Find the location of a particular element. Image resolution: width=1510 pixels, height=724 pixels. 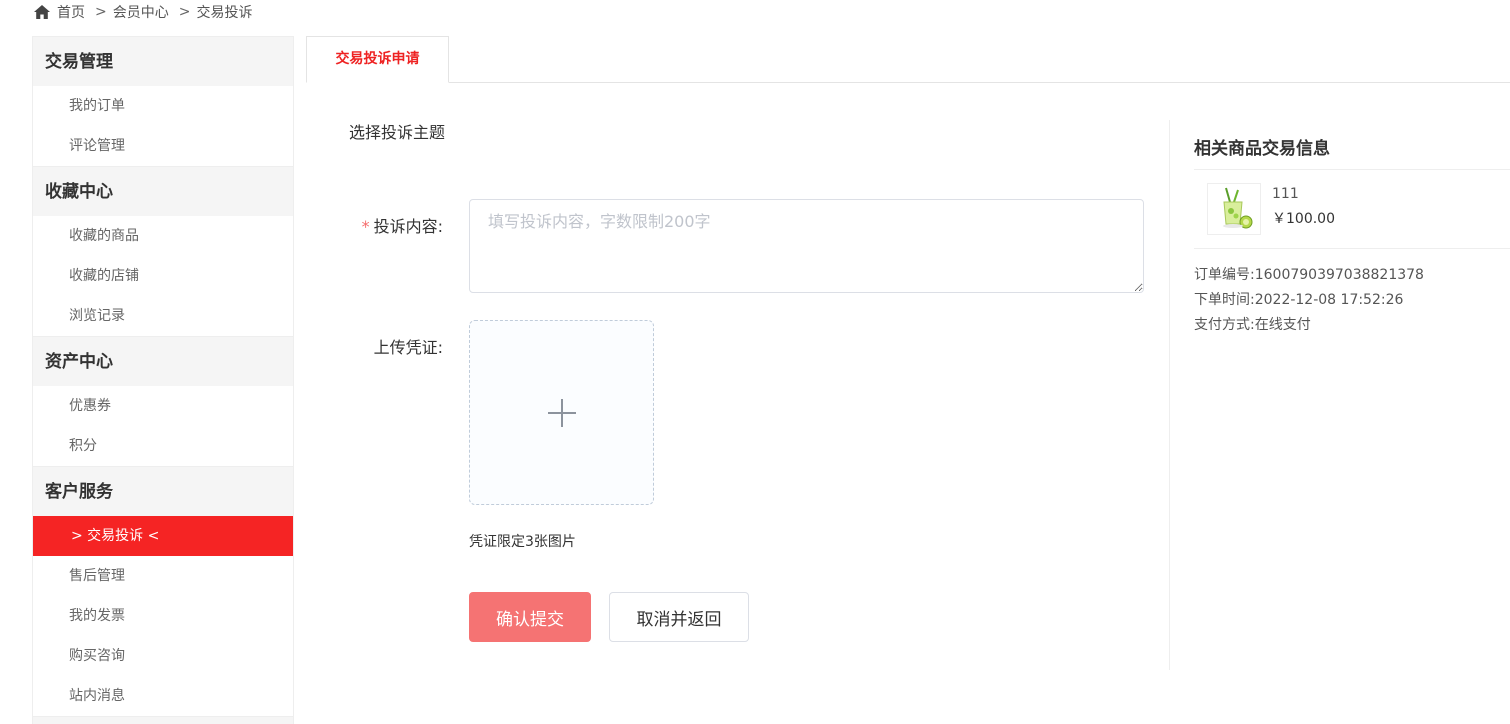

goods-price: ￥100.00 is located at coordinates (1303, 219).